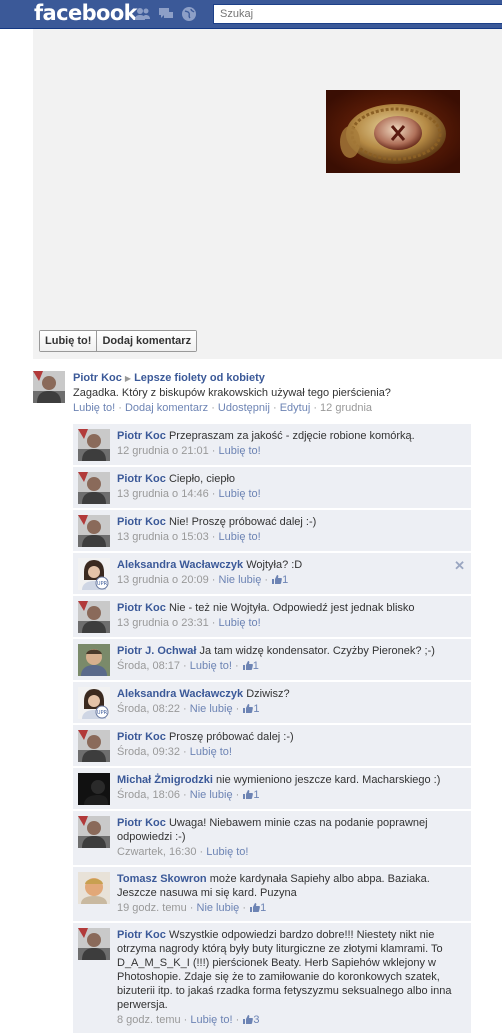 This screenshot has width=502, height=1034. I want to click on messages-icon, so click(165, 14).